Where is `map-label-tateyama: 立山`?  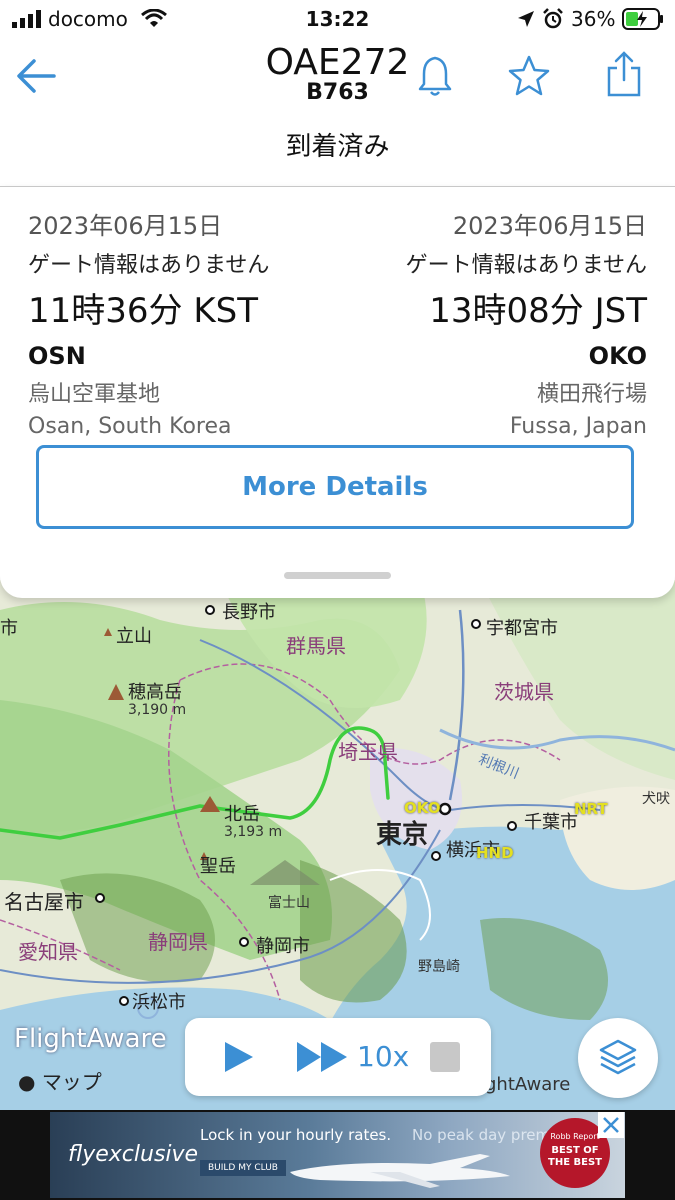 map-label-tateyama: 立山 is located at coordinates (134, 636).